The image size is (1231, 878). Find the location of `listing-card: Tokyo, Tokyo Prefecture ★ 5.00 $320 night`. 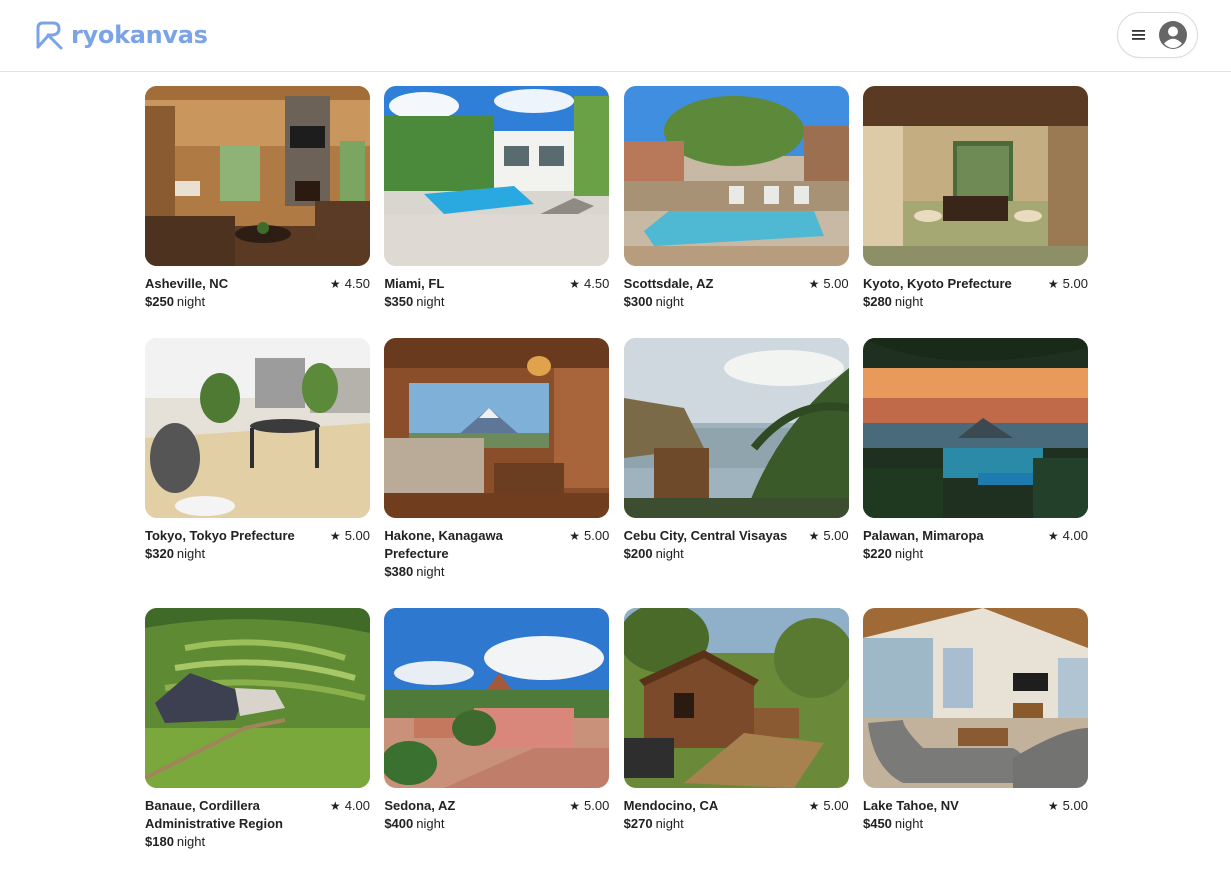

listing-card: Tokyo, Tokyo Prefecture ★ 5.00 $320 night is located at coordinates (257, 473).